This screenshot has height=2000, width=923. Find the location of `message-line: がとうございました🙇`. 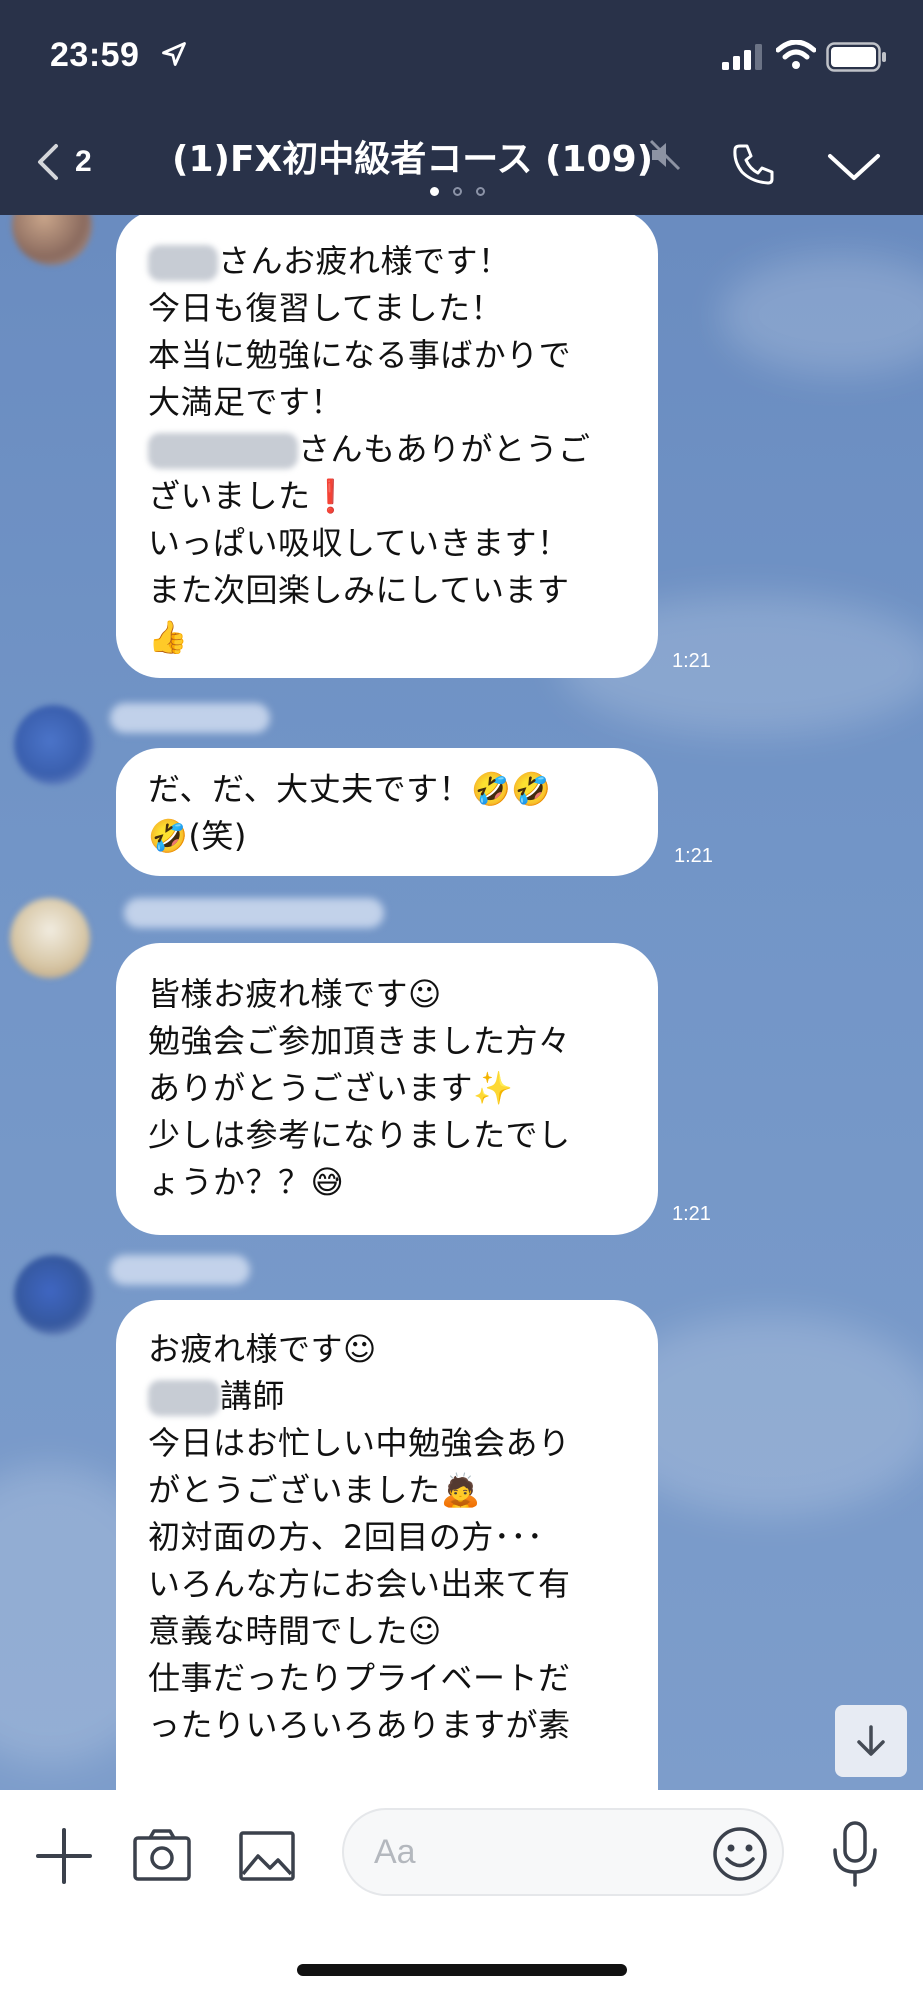

message-line: がとうございました🙇 is located at coordinates (314, 1490).